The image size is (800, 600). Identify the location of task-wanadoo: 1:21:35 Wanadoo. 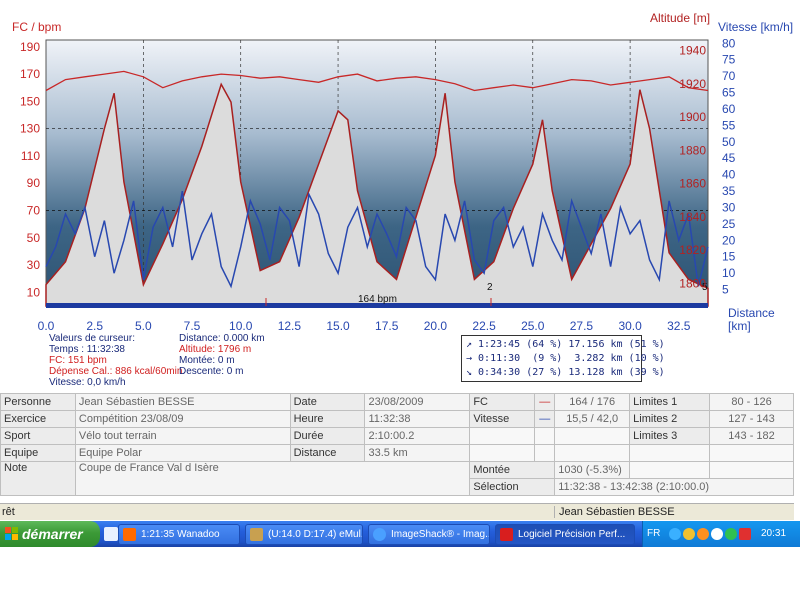
(179, 534).